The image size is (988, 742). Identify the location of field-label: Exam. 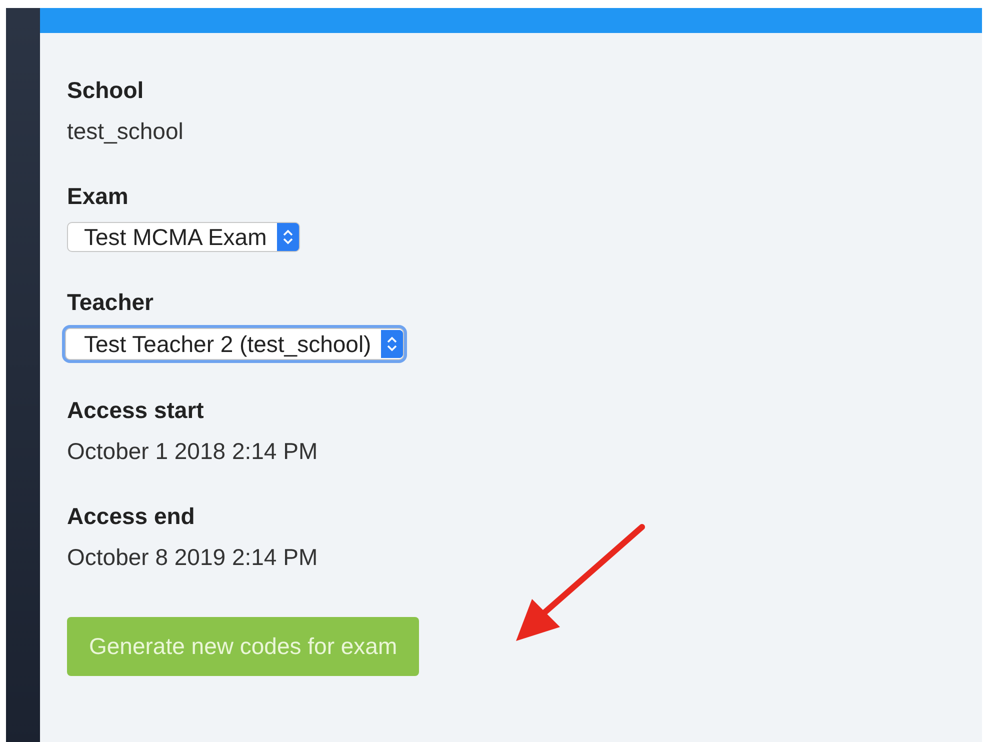
(97, 196).